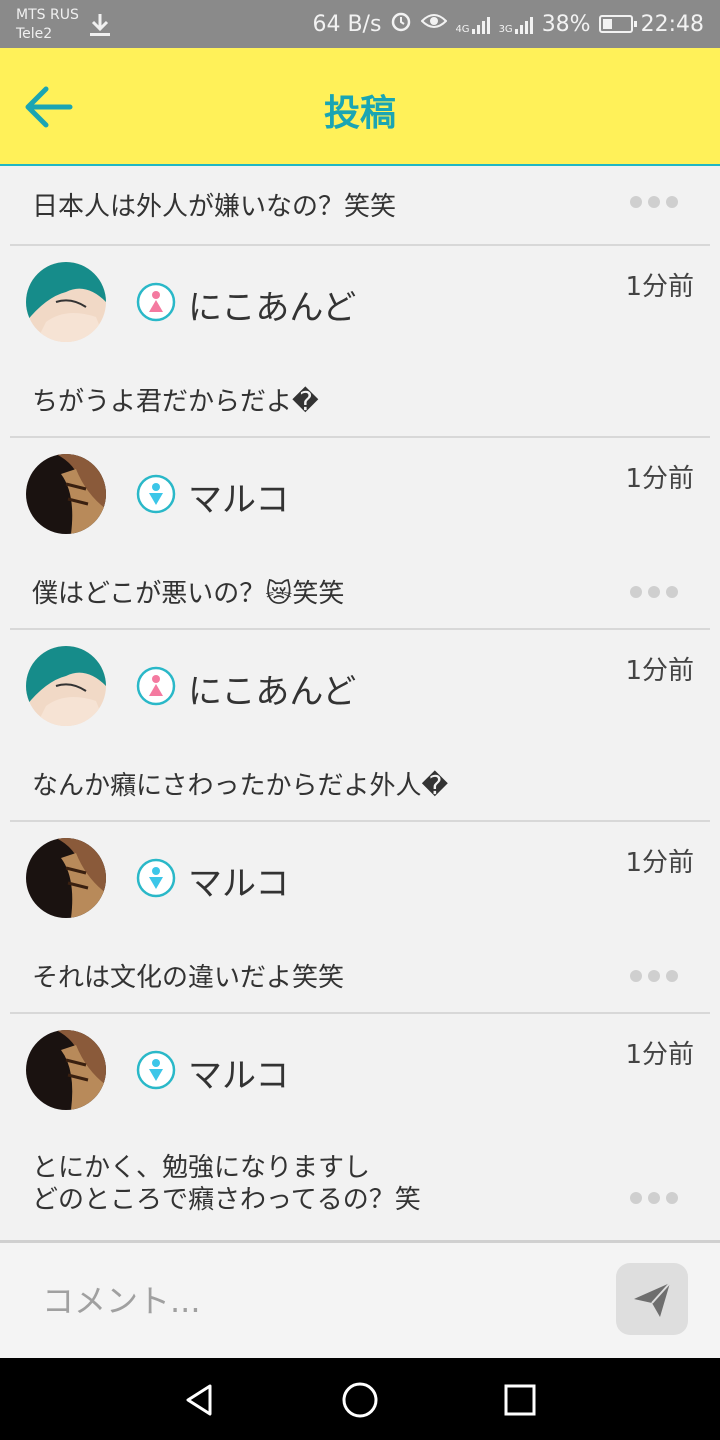 This screenshot has width=720, height=1440. I want to click on comment-text: ちがうよ君だからだよ�, so click(175, 402).